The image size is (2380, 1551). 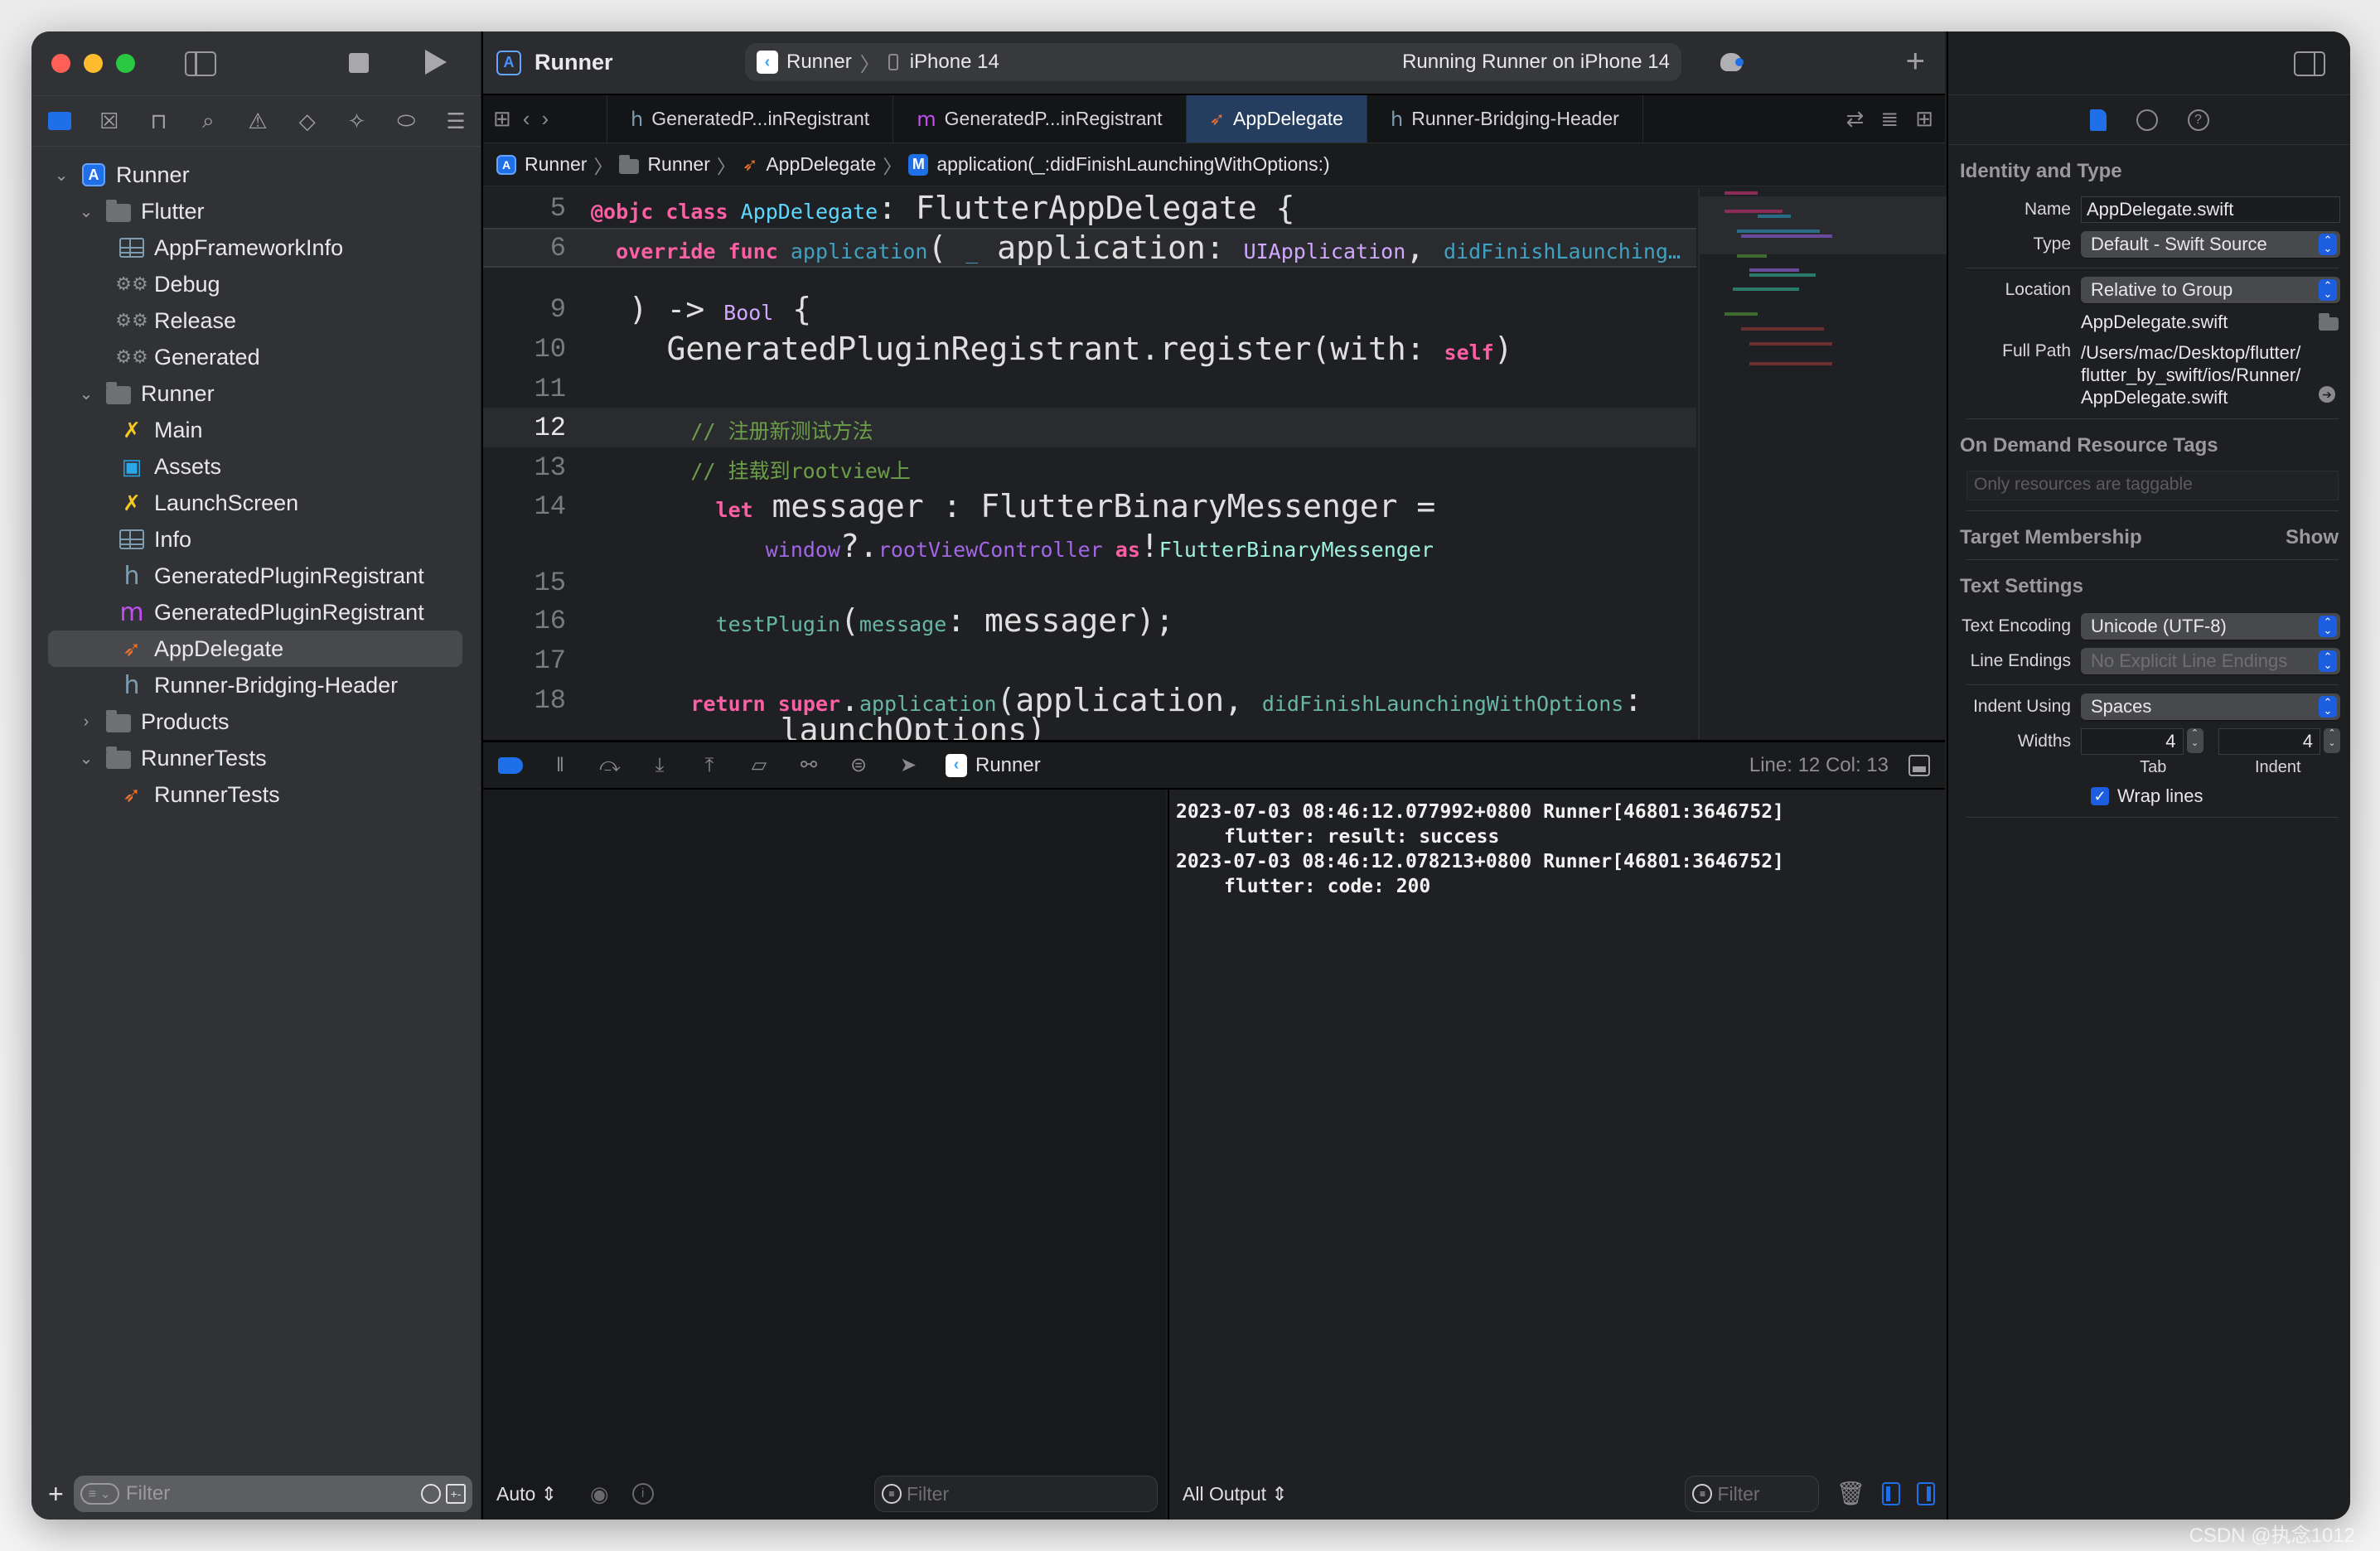 I want to click on memory-graph-icon: ⚯, so click(x=808, y=766).